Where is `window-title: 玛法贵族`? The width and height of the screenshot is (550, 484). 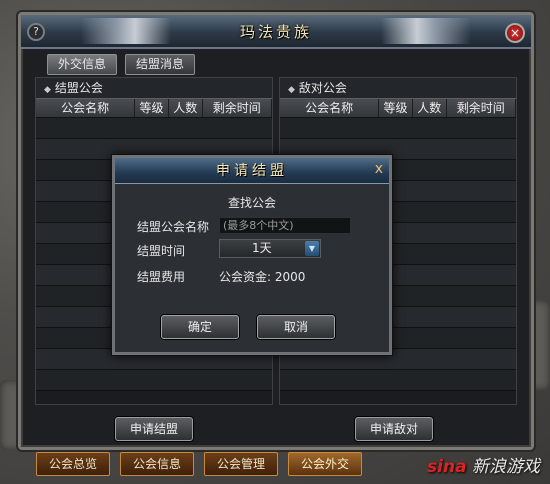 window-title: 玛法贵族 is located at coordinates (275, 32).